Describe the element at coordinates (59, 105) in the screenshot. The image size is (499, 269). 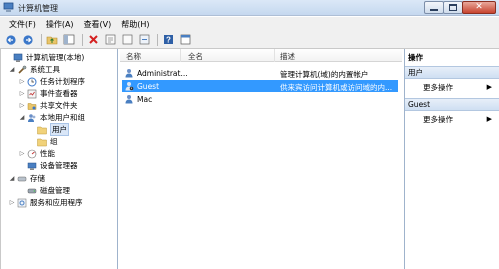
I see `tree-item-label: 共享文件夹` at that location.